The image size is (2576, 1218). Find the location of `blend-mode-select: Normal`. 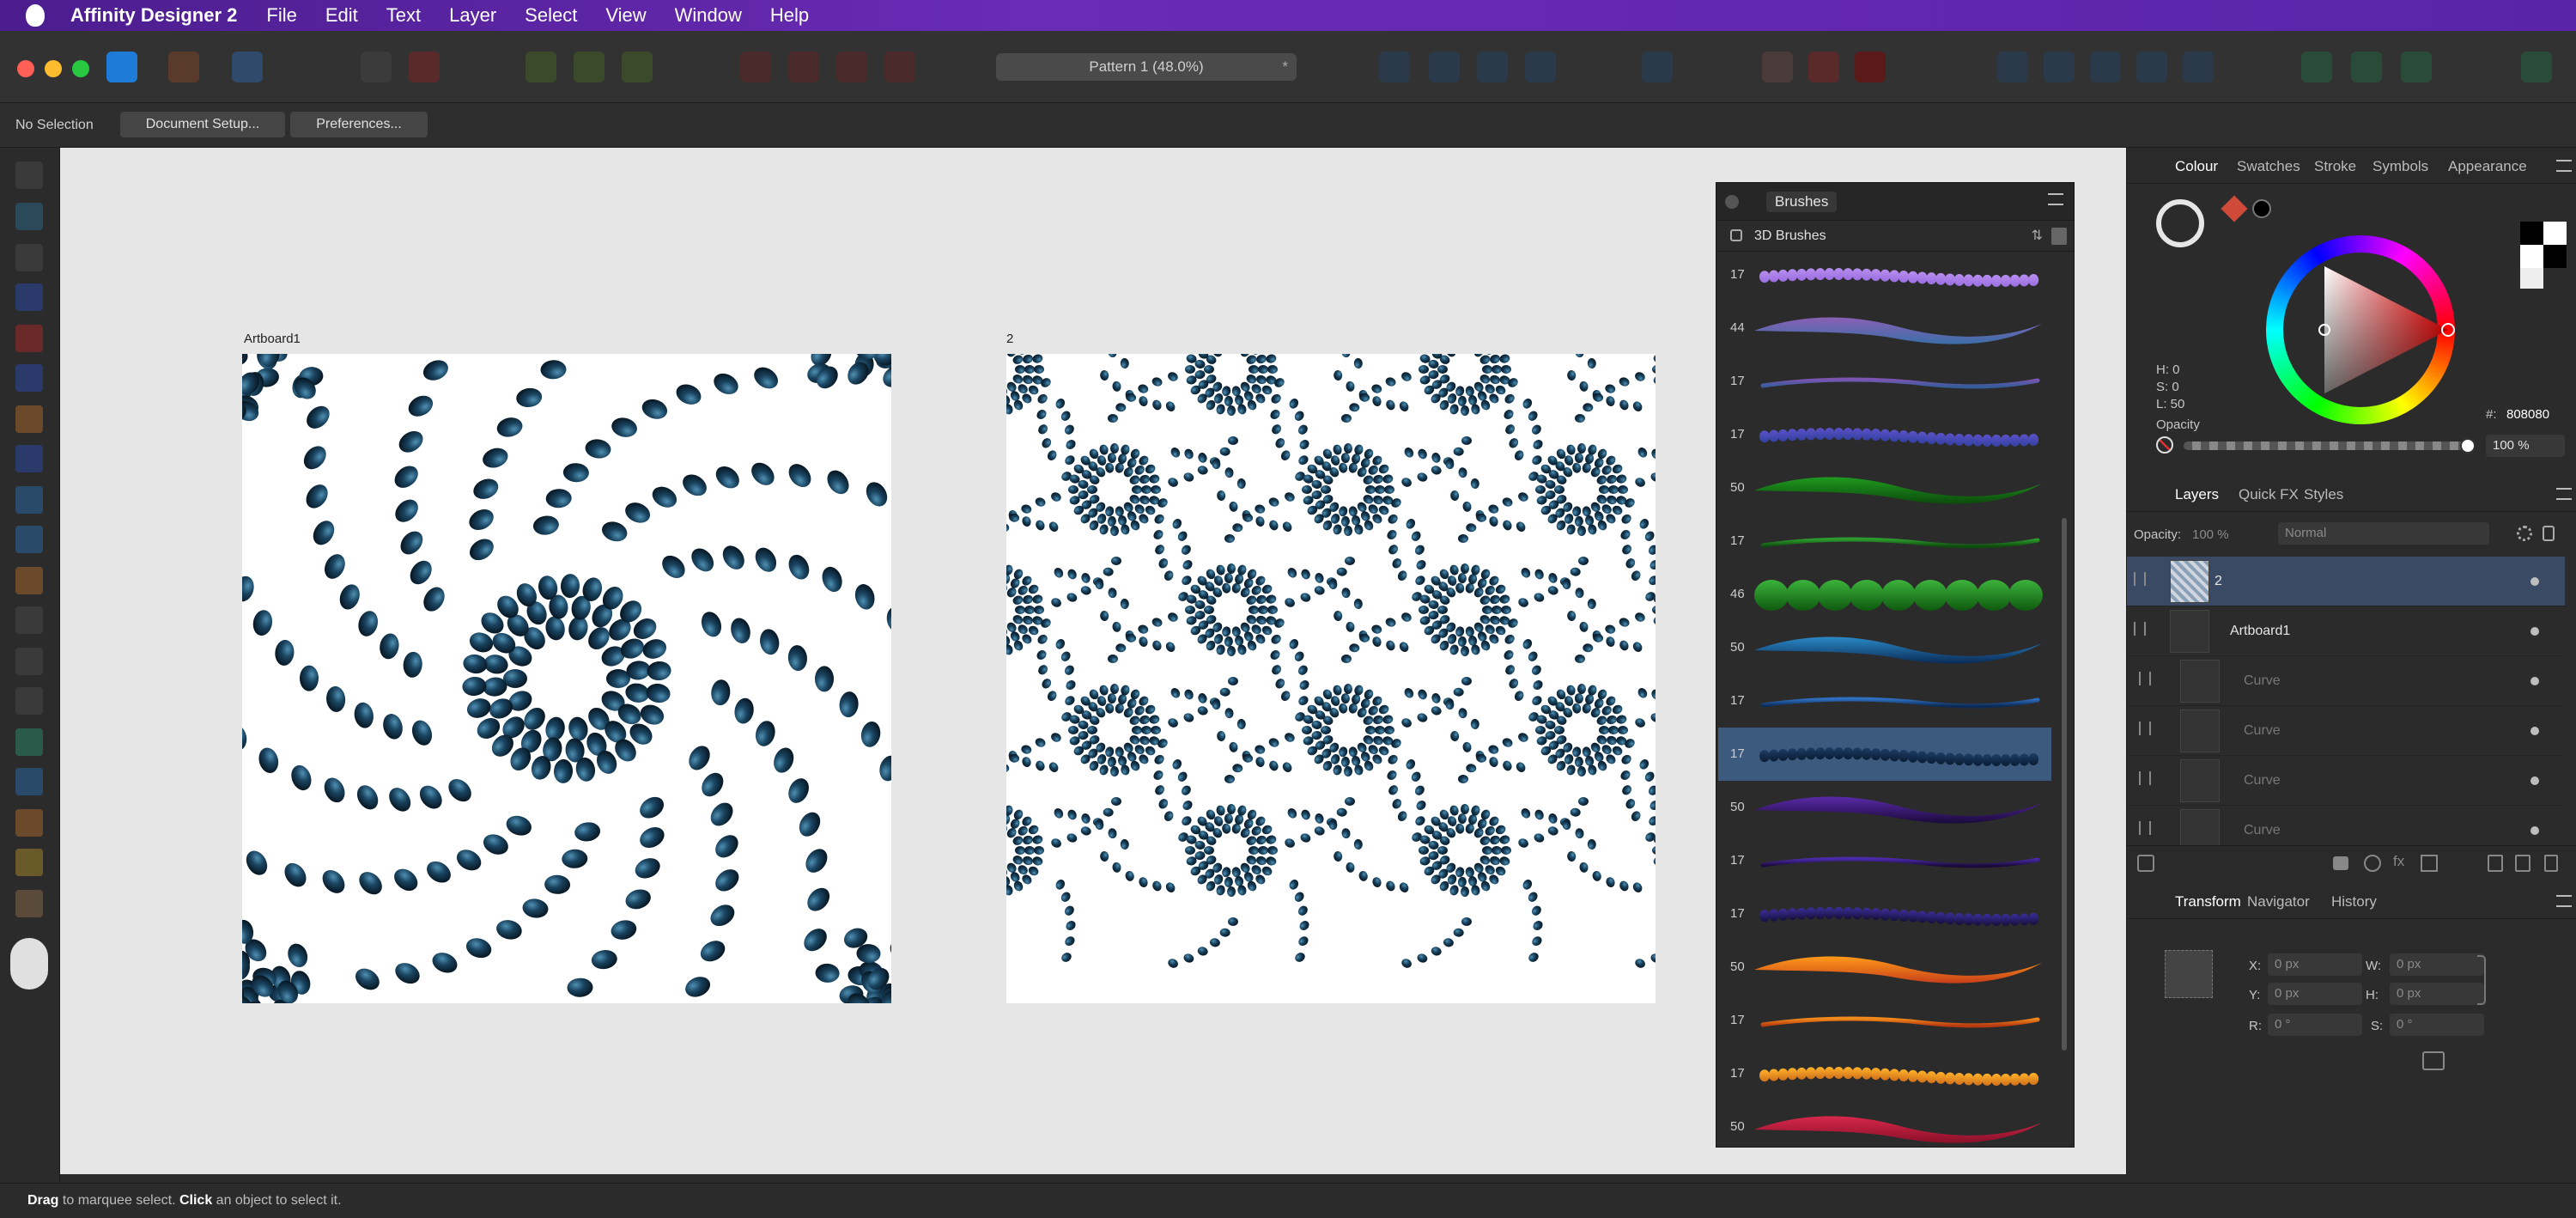

blend-mode-select: Normal is located at coordinates (2383, 533).